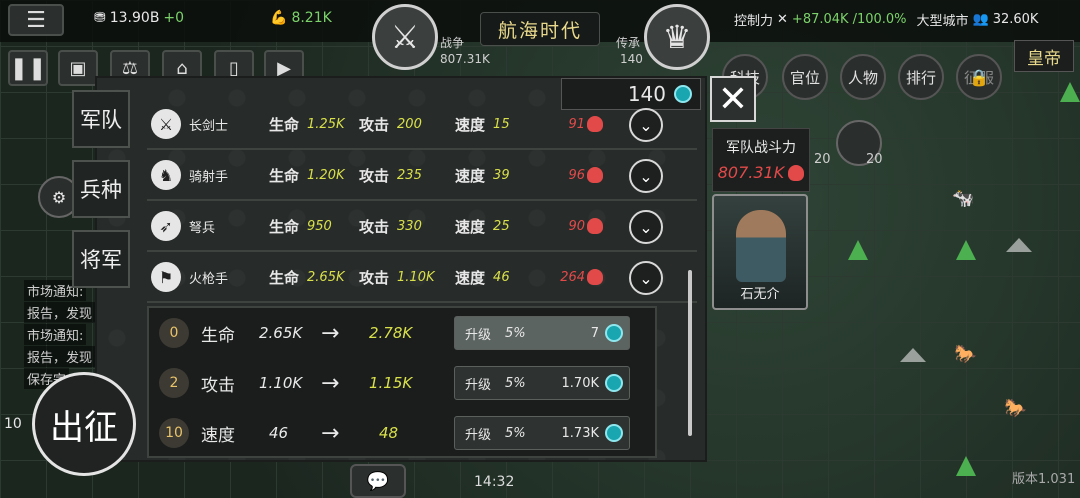 The image size is (1080, 498). I want to click on chat-bubble-icon: 💬, so click(378, 481).